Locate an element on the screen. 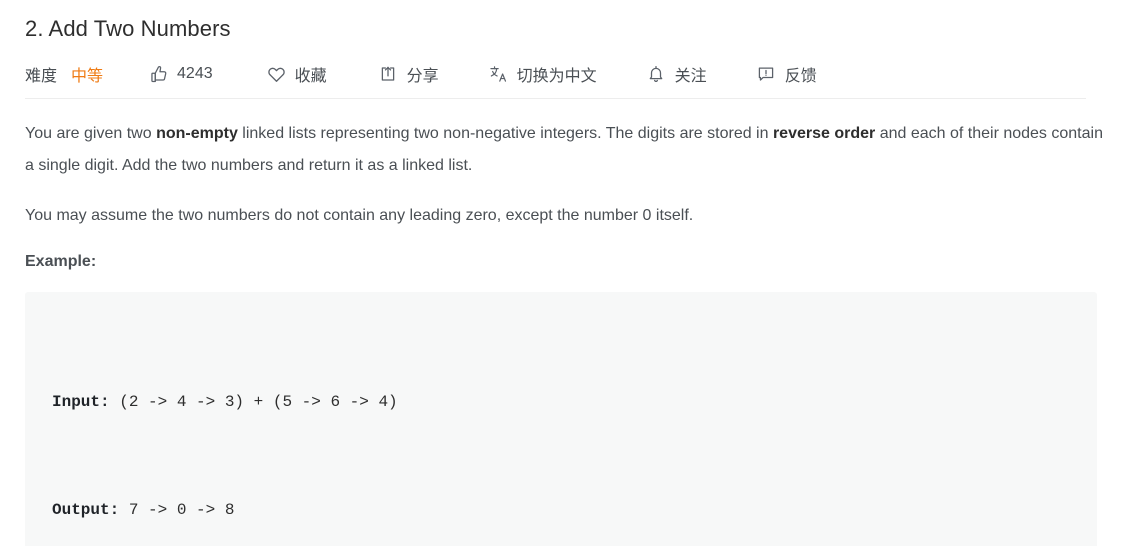  desc-p1-text-1: You are given two is located at coordinates (91, 133).